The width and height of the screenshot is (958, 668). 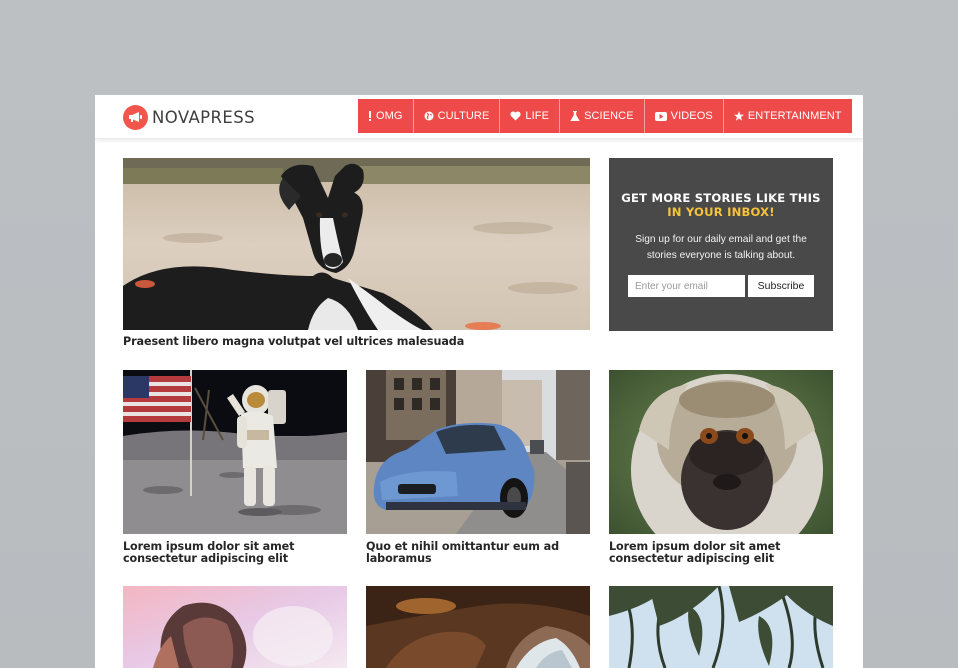 What do you see at coordinates (781, 286) in the screenshot?
I see `subscribe-button: Subscribe` at bounding box center [781, 286].